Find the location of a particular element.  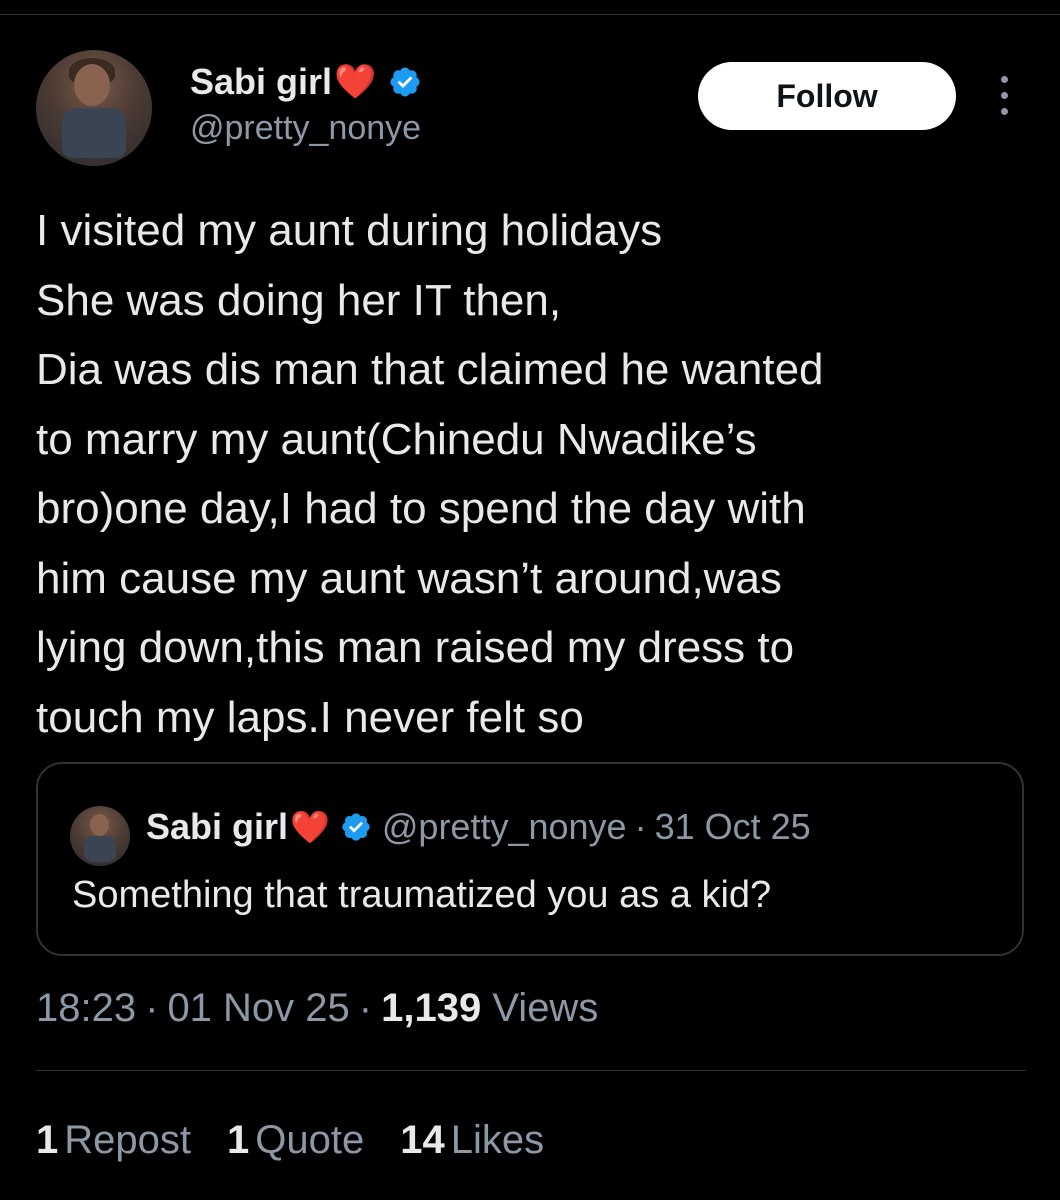

author-avatar is located at coordinates (94, 108).